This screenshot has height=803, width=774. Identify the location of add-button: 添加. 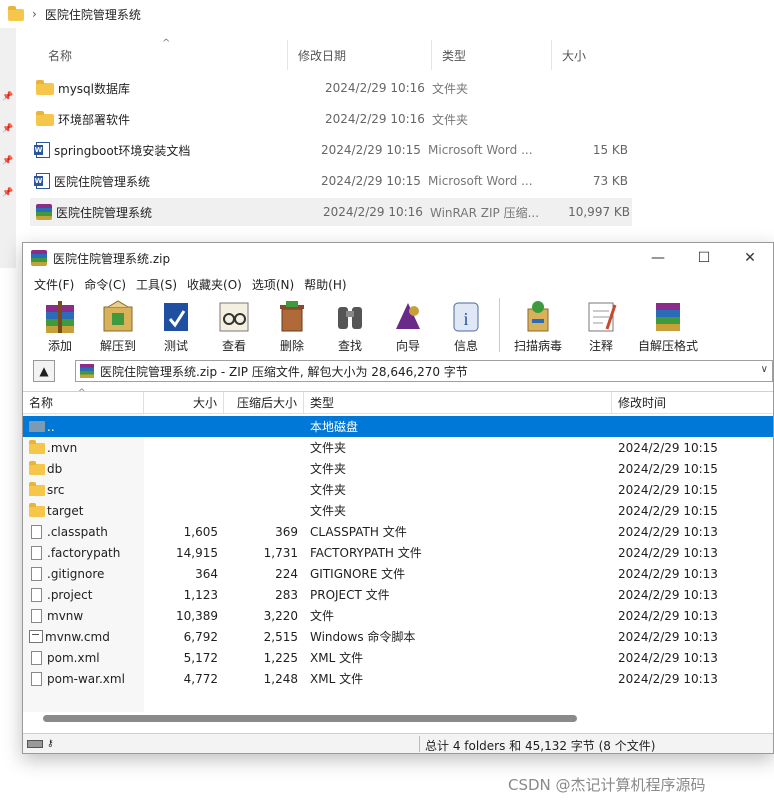
(60, 325).